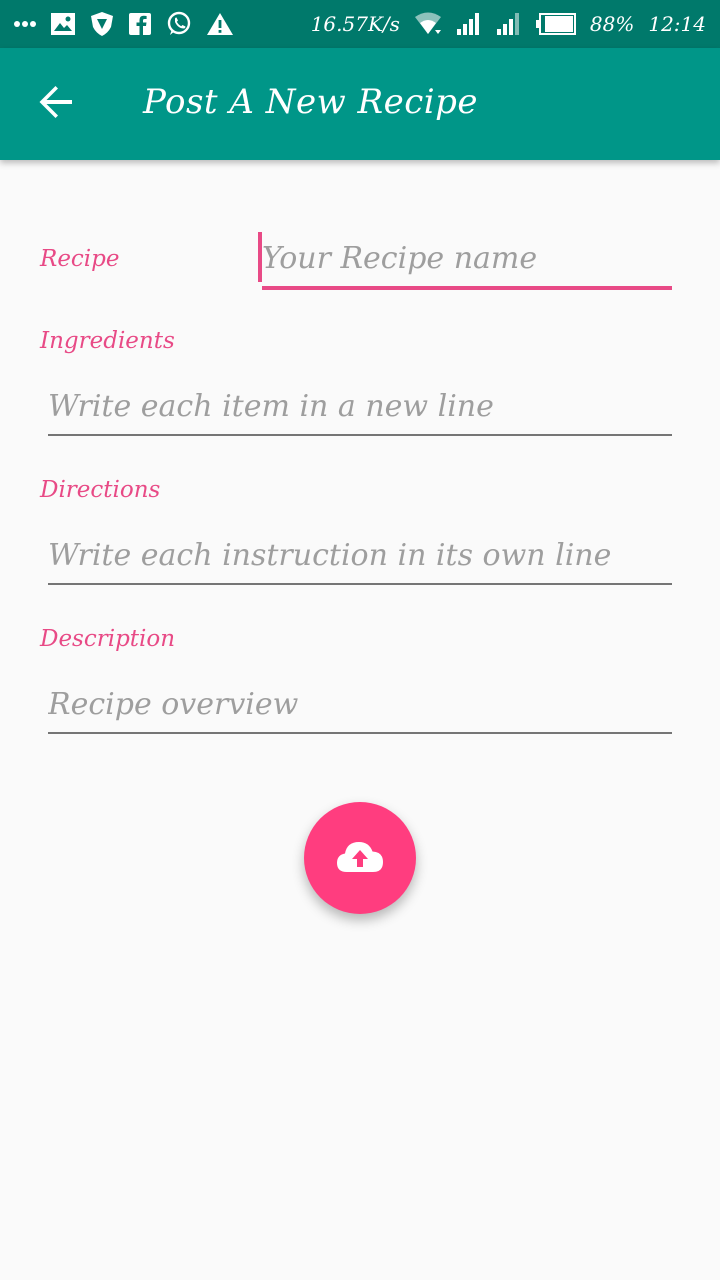 The width and height of the screenshot is (720, 1280). Describe the element at coordinates (360, 560) in the screenshot. I see `directions-input` at that location.